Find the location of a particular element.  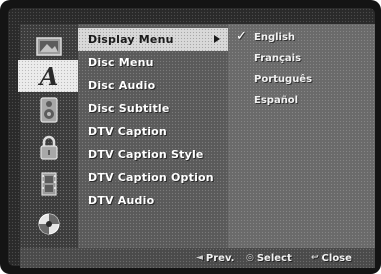

language-icon: A is located at coordinates (49, 76).